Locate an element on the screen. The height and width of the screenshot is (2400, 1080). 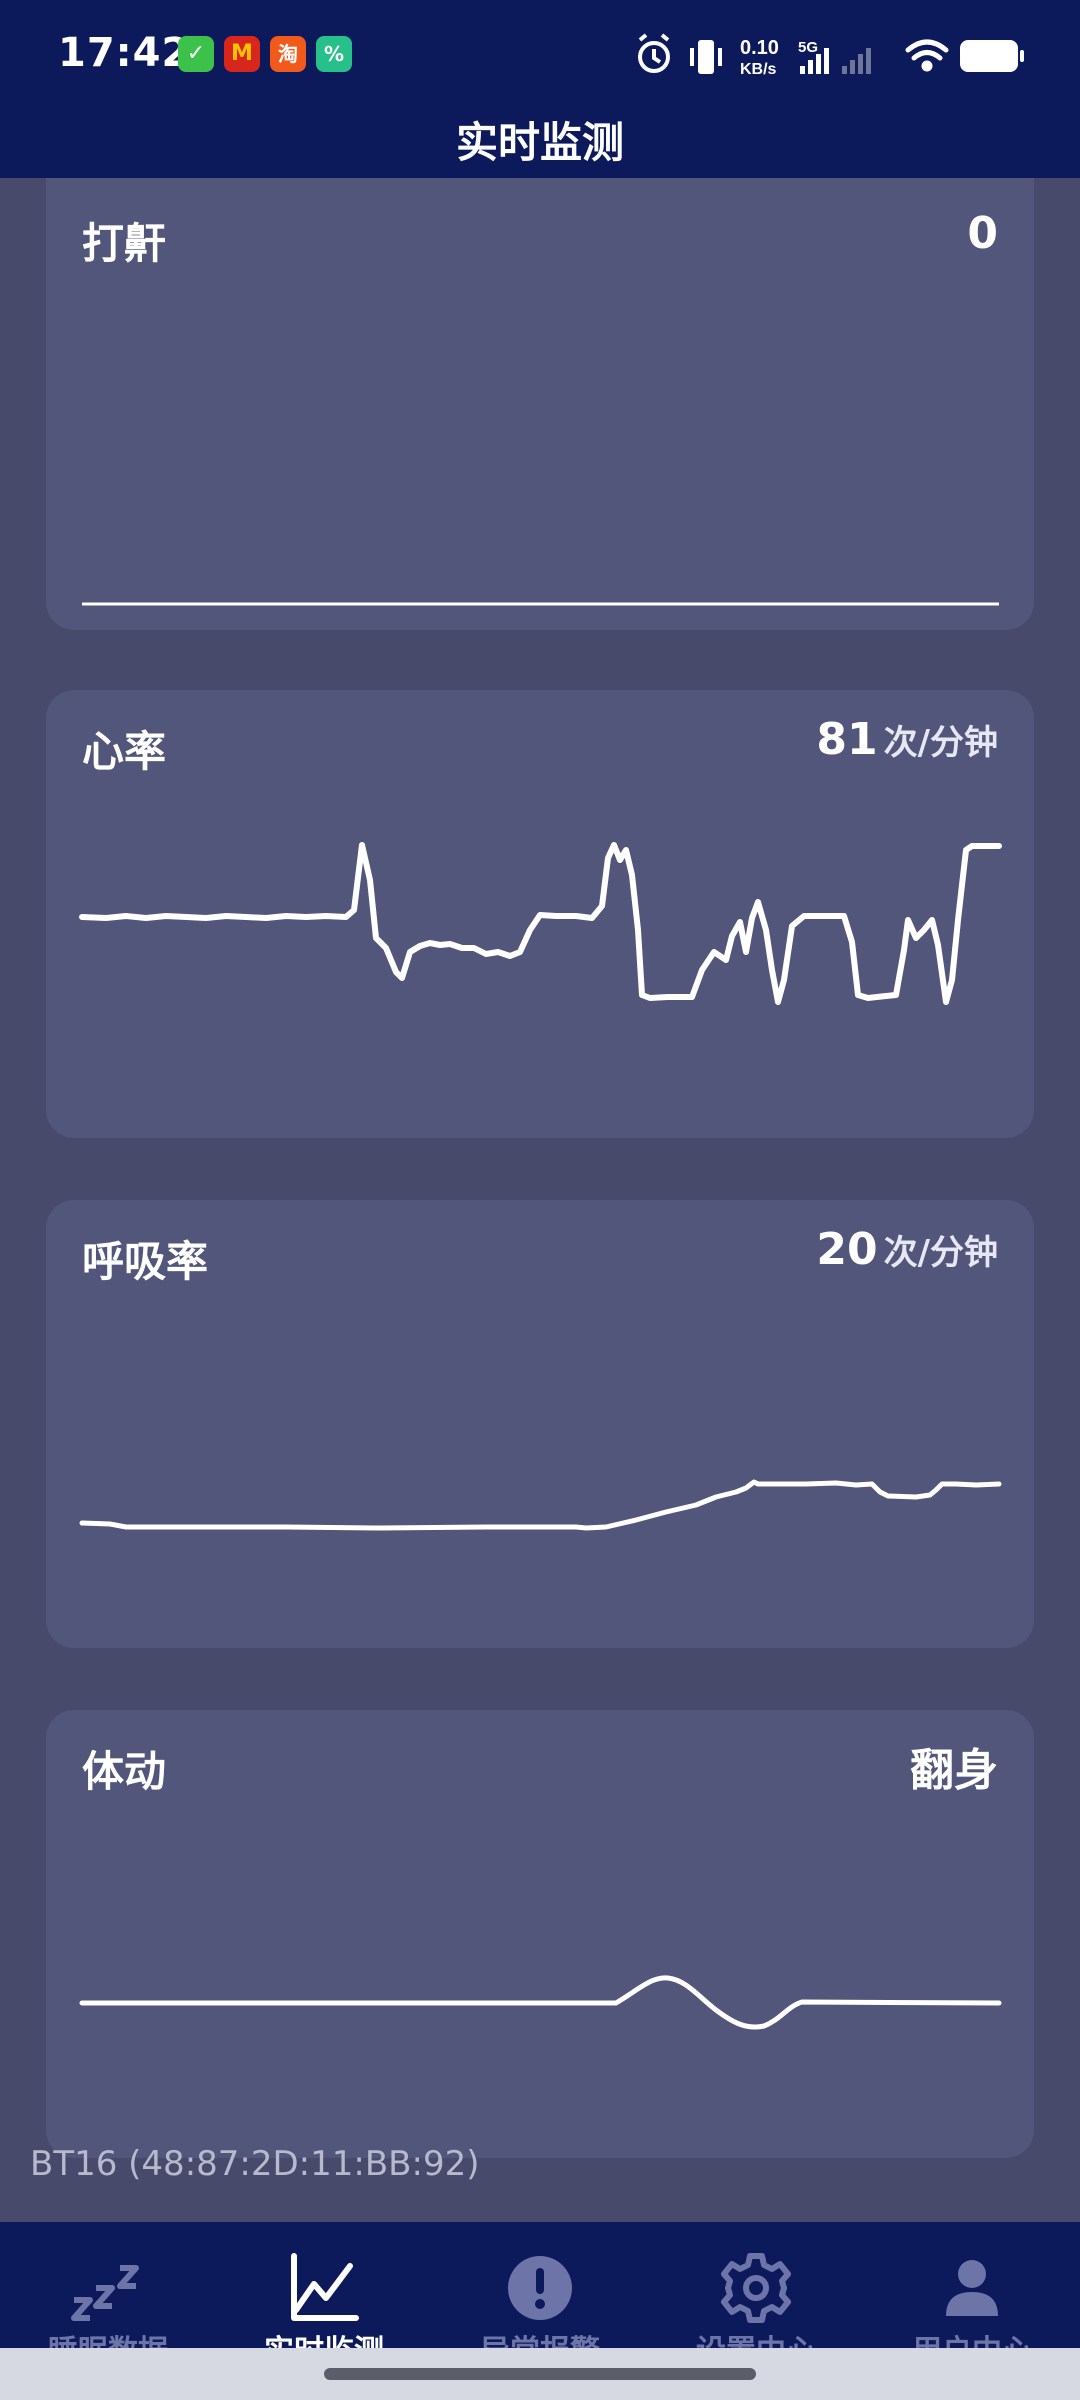
alert-icon is located at coordinates (540, 2288).